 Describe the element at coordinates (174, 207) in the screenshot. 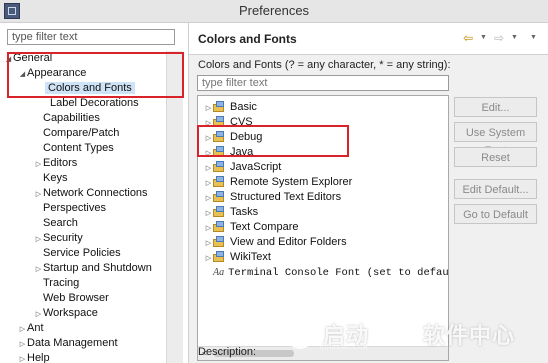

I see `nav-vertical-scrollbar` at that location.